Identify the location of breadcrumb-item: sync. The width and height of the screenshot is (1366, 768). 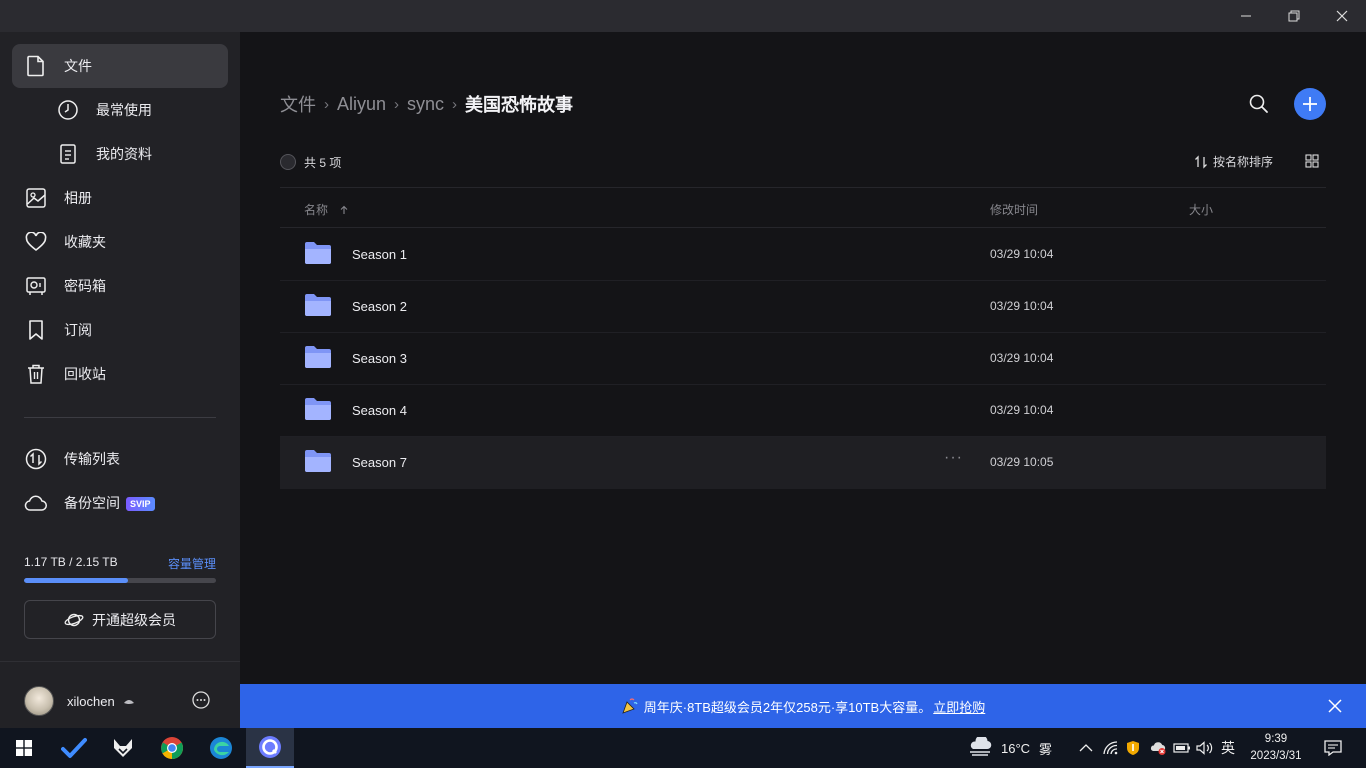
(425, 104).